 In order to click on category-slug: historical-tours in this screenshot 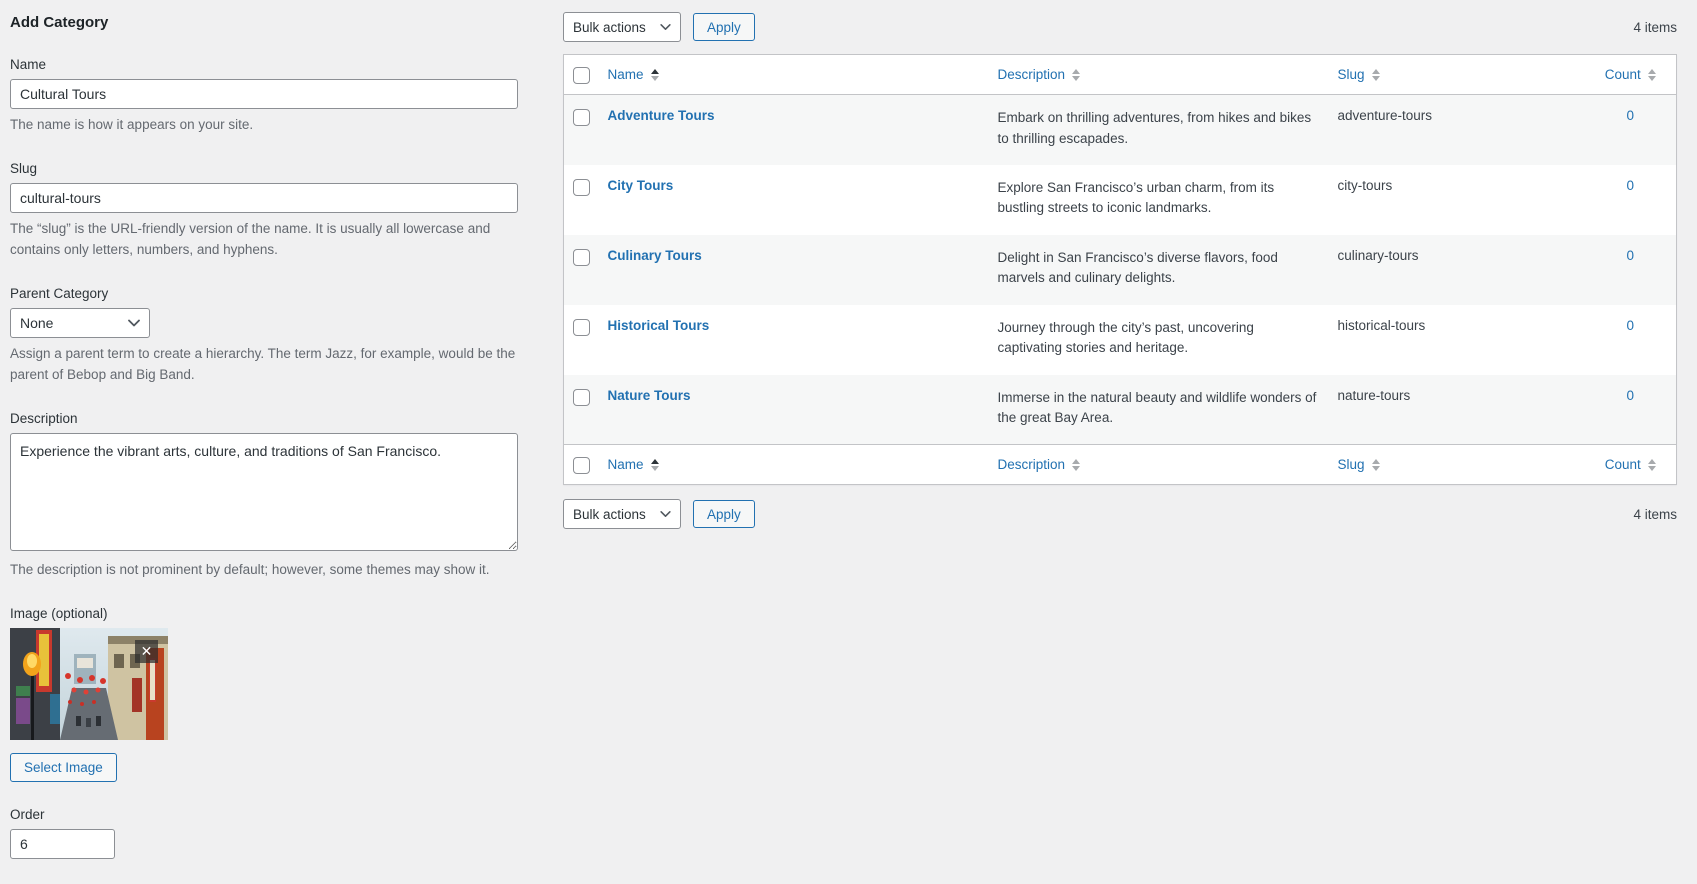, I will do `click(1381, 325)`.